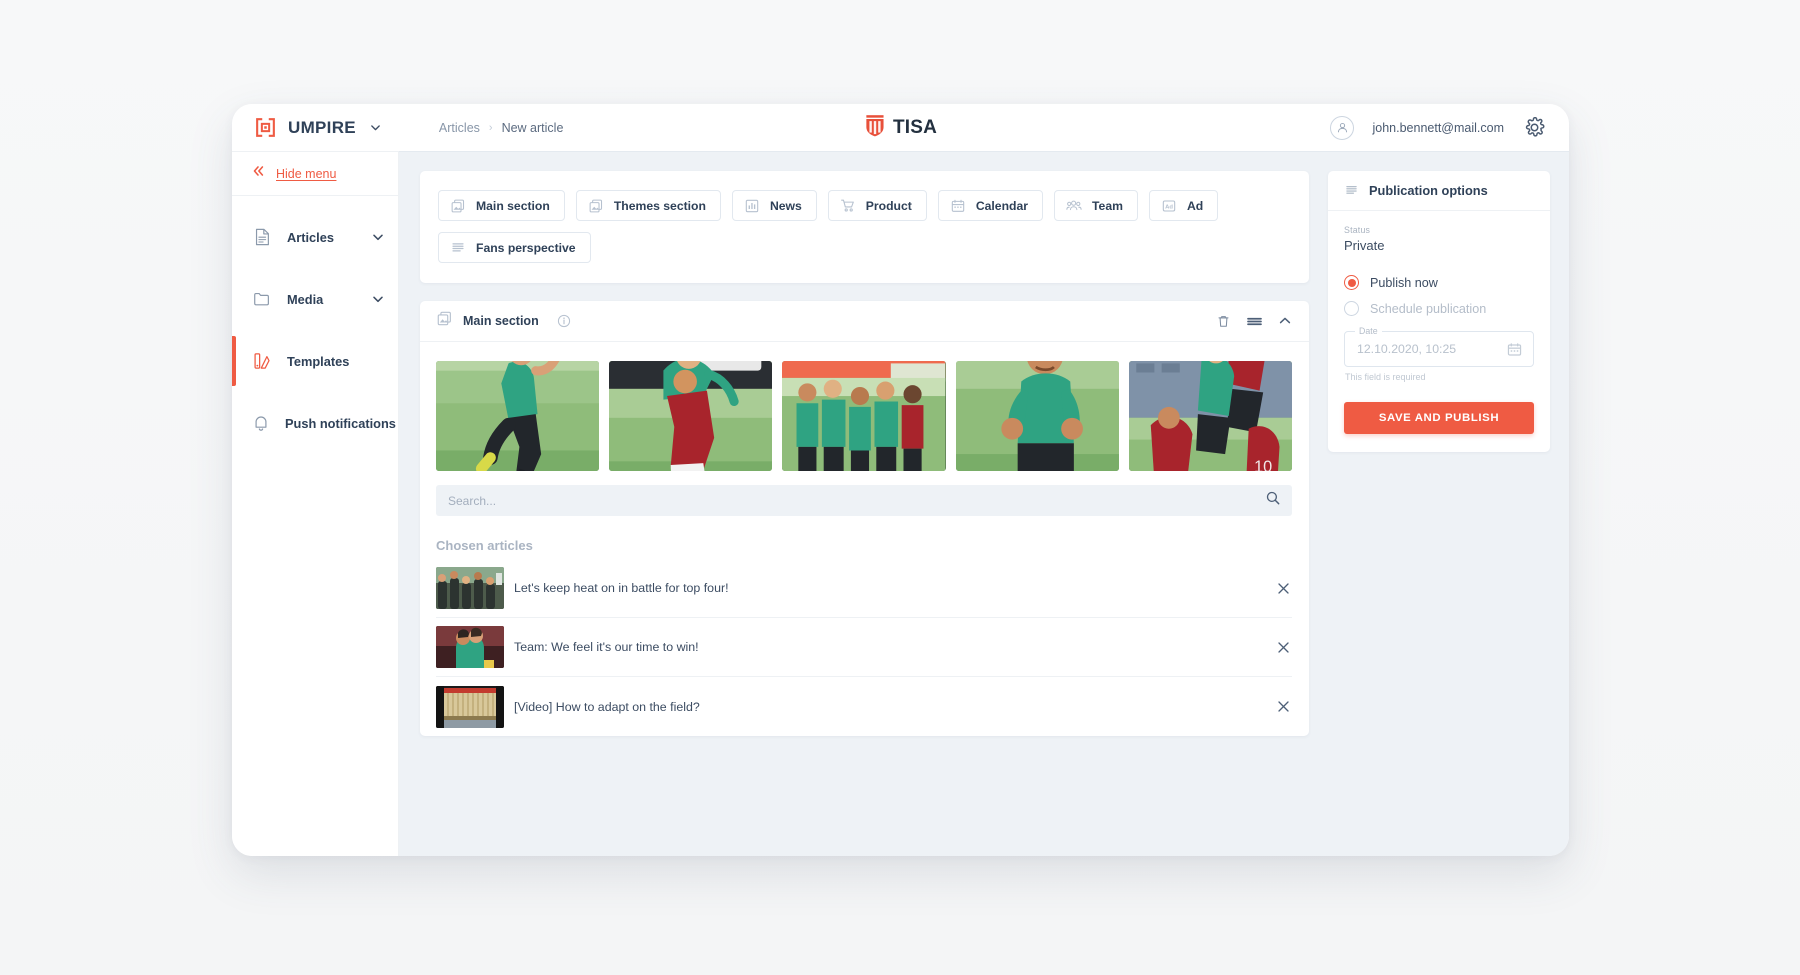  I want to click on sidebar-item-articles: Articles, so click(315, 237).